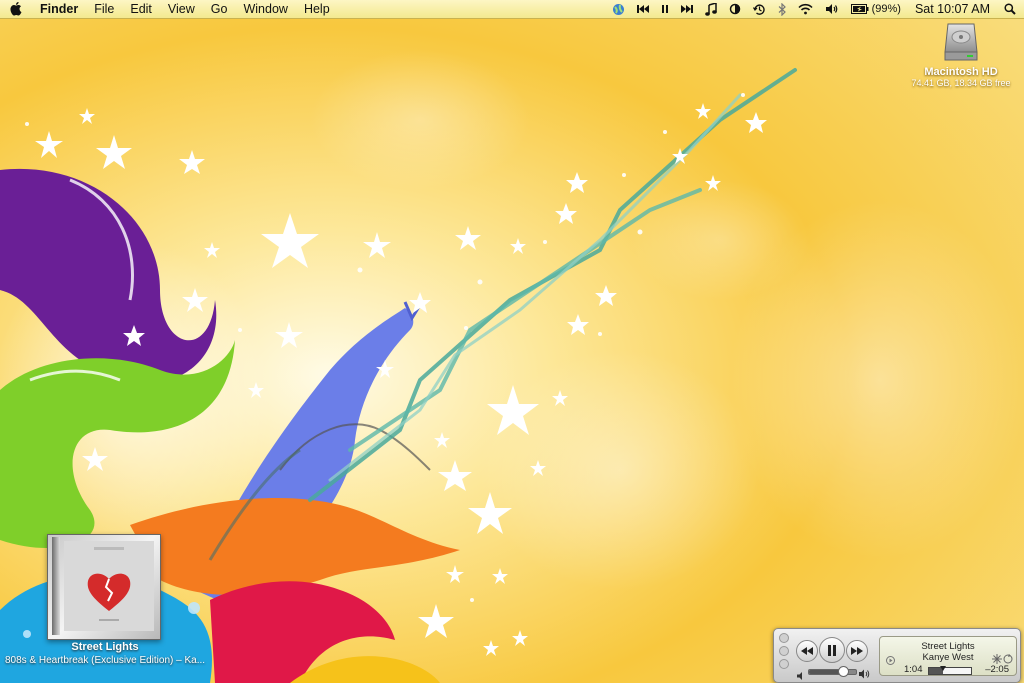 This screenshot has width=1024, height=683. Describe the element at coordinates (782, 9) in the screenshot. I see `bluetooth-icon` at that location.